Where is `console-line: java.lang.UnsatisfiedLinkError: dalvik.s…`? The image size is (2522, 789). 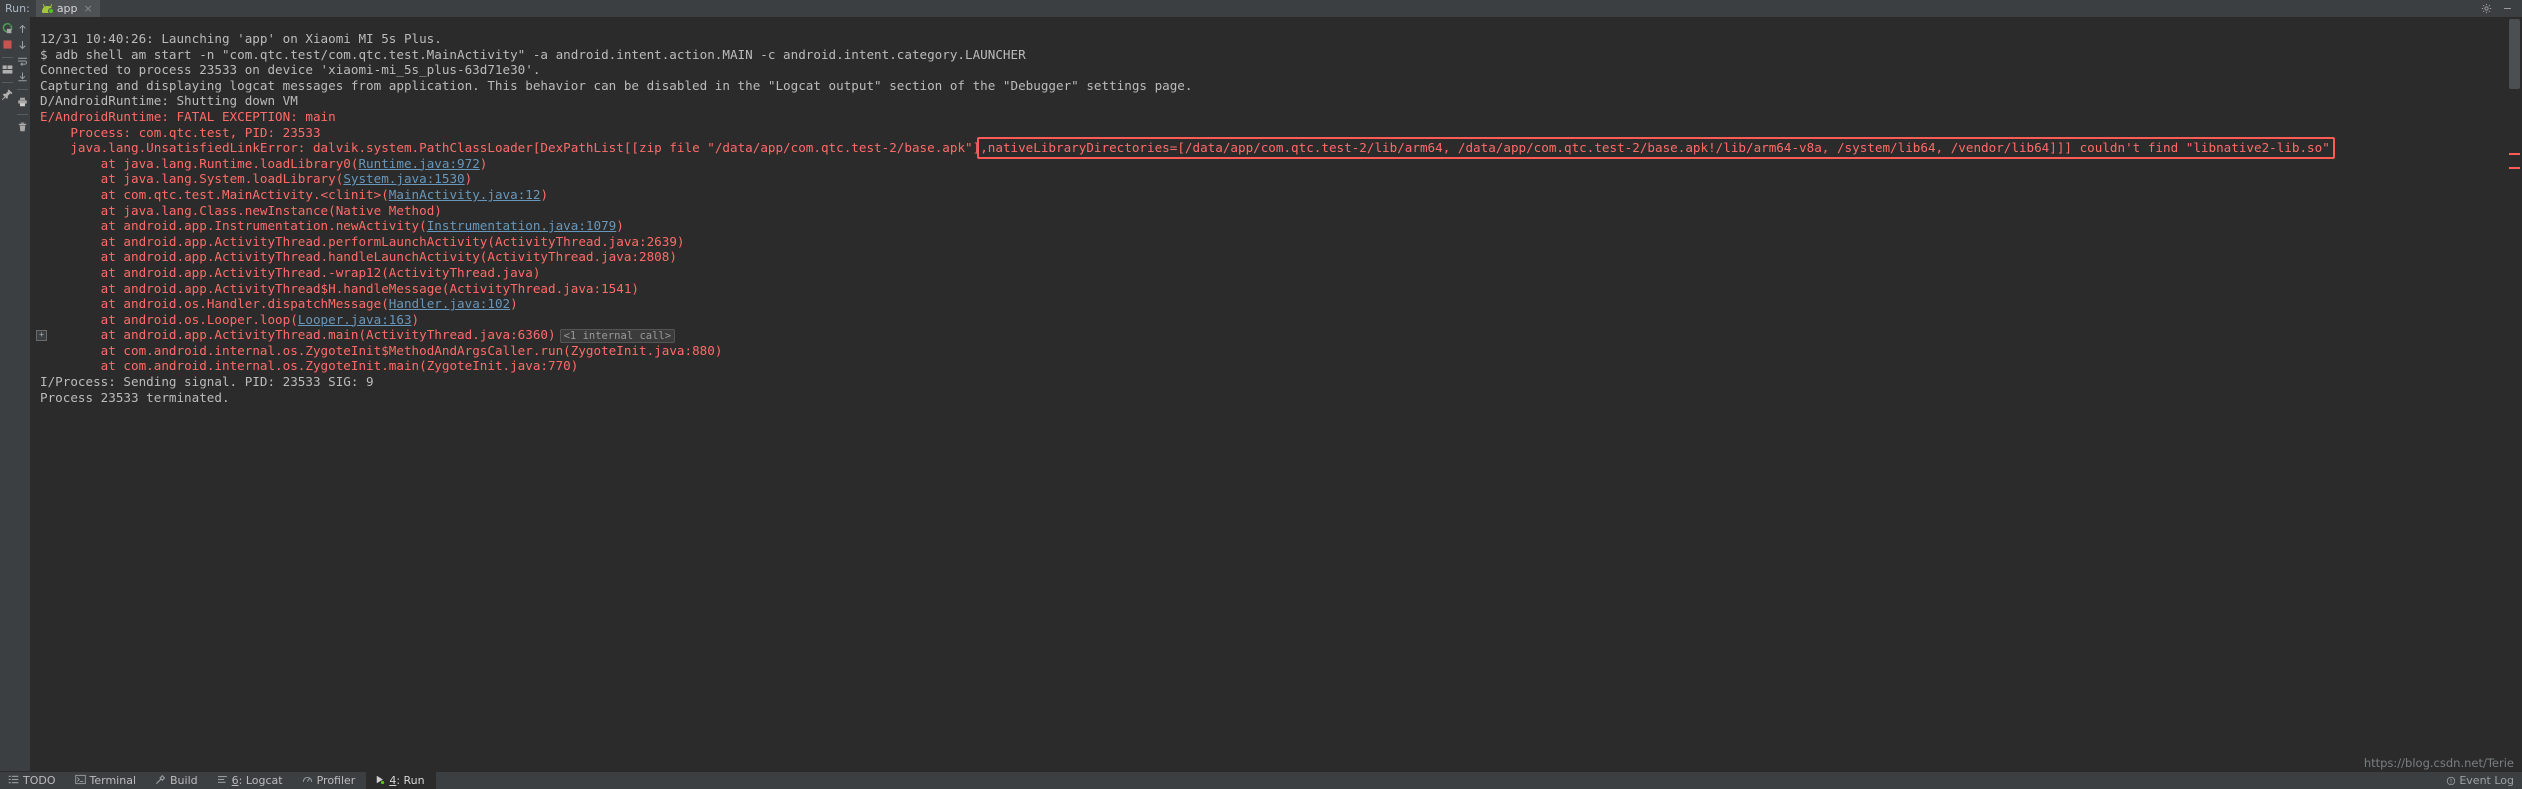
console-line: java.lang.UnsatisfiedLinkError: dalvik.s… is located at coordinates (1200, 148).